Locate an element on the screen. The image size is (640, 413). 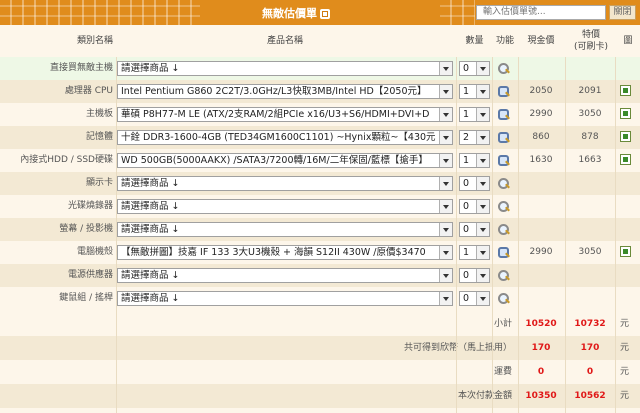
summary-row: 共可得到欣幣（馬上抵用） 170 170 元 is located at coordinates (320, 348).